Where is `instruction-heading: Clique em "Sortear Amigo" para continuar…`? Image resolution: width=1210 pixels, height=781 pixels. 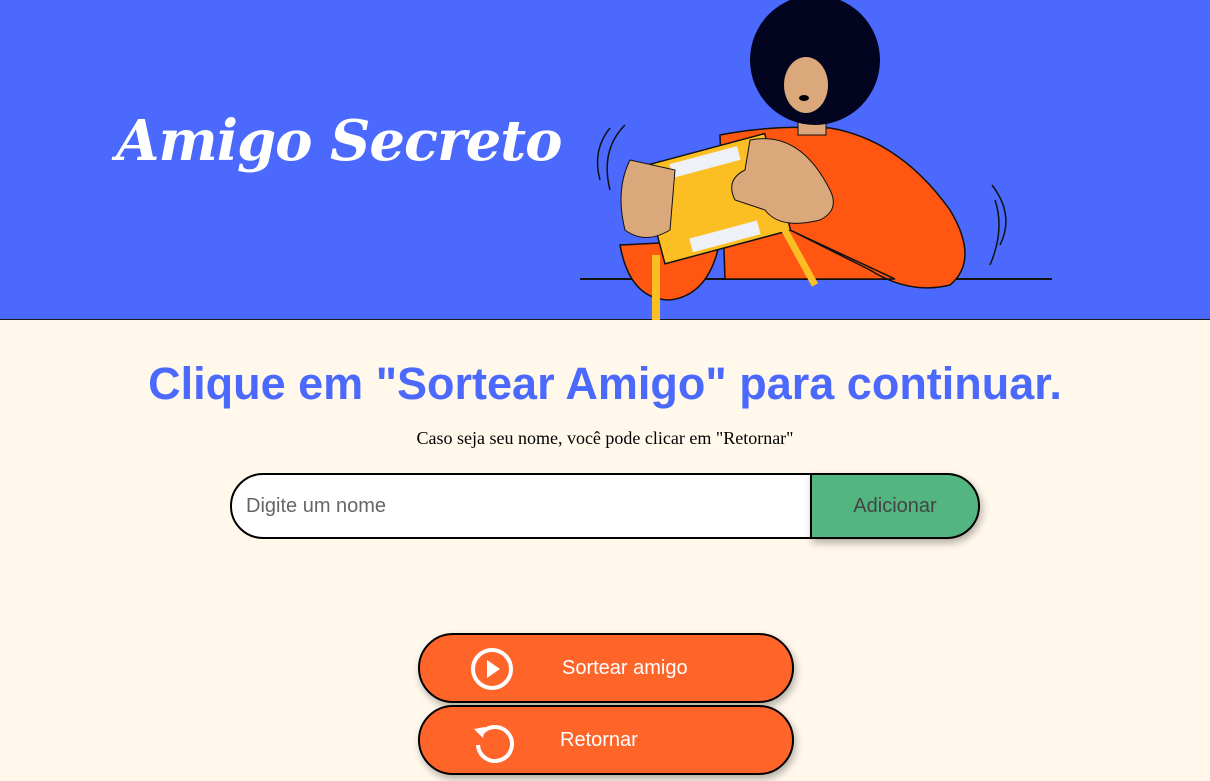
instruction-heading: Clique em "Sortear Amigo" para continuar… is located at coordinates (605, 383).